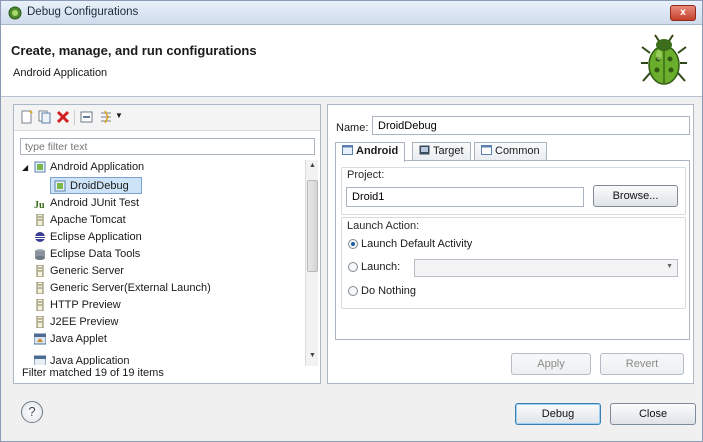 This screenshot has width=703, height=442. Describe the element at coordinates (683, 13) in the screenshot. I see `window-close-button: x` at that location.